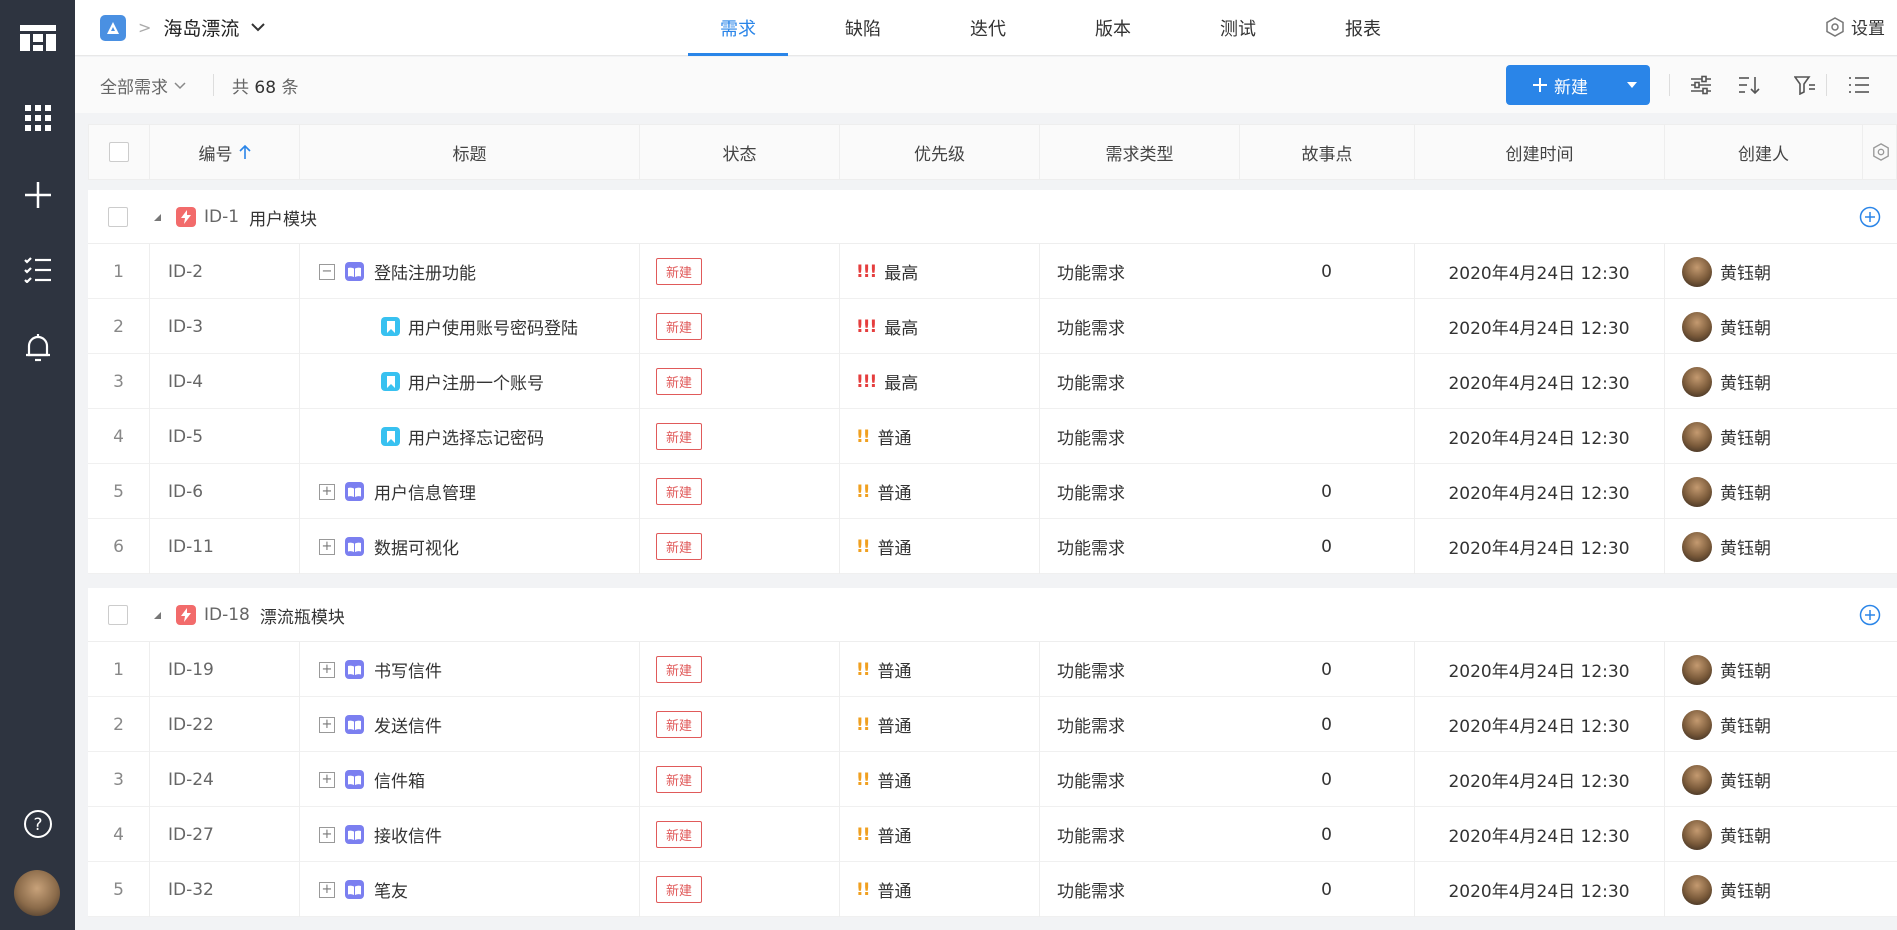 The image size is (1897, 930). What do you see at coordinates (1805, 85) in the screenshot?
I see `filter-icon` at bounding box center [1805, 85].